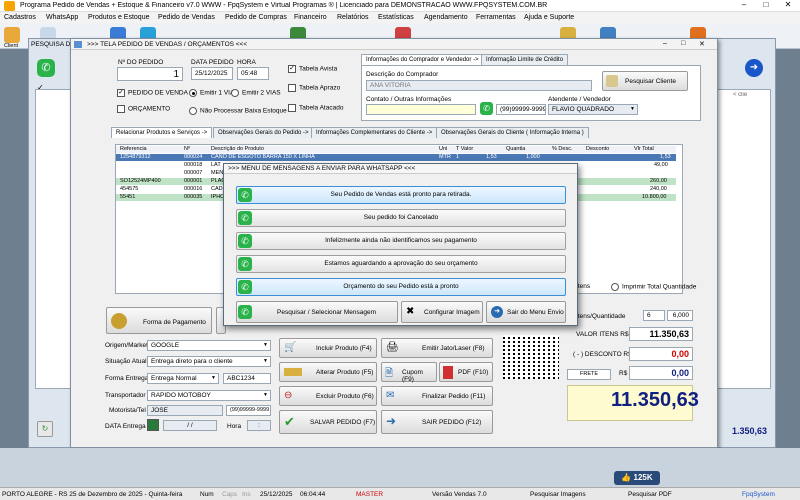 The image size is (800, 500). I want to click on tabela-aprazo-checkbox: Tabela Aprazo, so click(314, 88).